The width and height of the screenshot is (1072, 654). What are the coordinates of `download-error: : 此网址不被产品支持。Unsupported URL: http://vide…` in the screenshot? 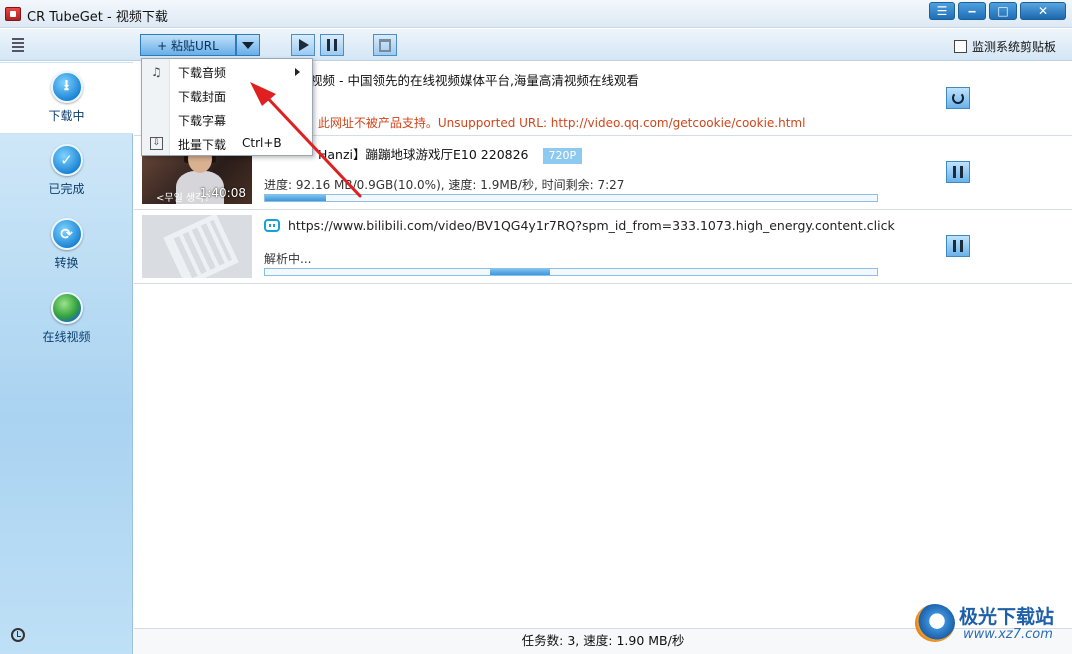 It's located at (558, 123).